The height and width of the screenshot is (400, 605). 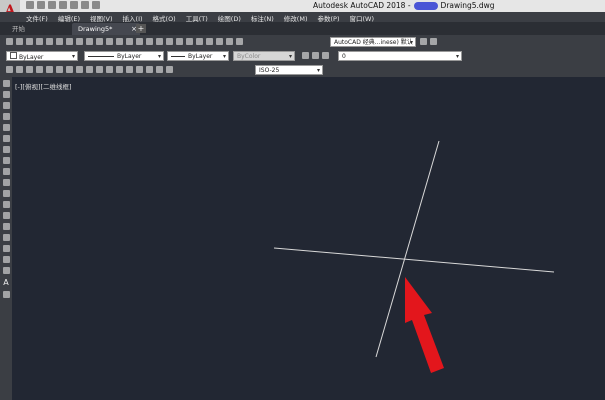 What do you see at coordinates (6, 270) in the screenshot?
I see `table-icon` at bounding box center [6, 270].